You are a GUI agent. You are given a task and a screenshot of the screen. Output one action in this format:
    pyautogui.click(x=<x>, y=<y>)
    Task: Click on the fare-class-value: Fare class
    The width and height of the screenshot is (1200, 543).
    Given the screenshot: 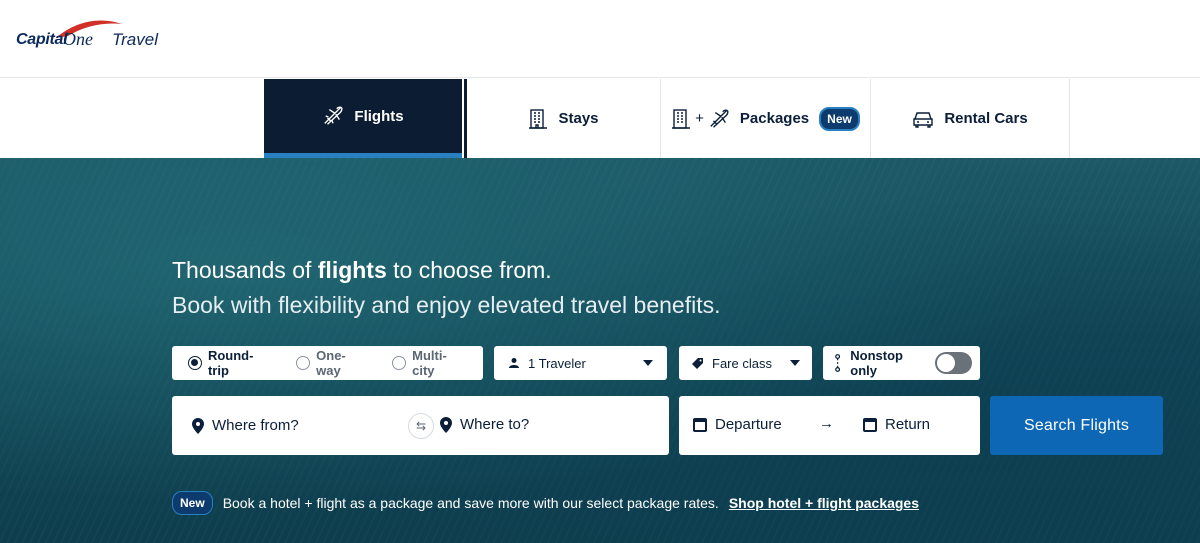 What is the action you would take?
    pyautogui.click(x=742, y=363)
    